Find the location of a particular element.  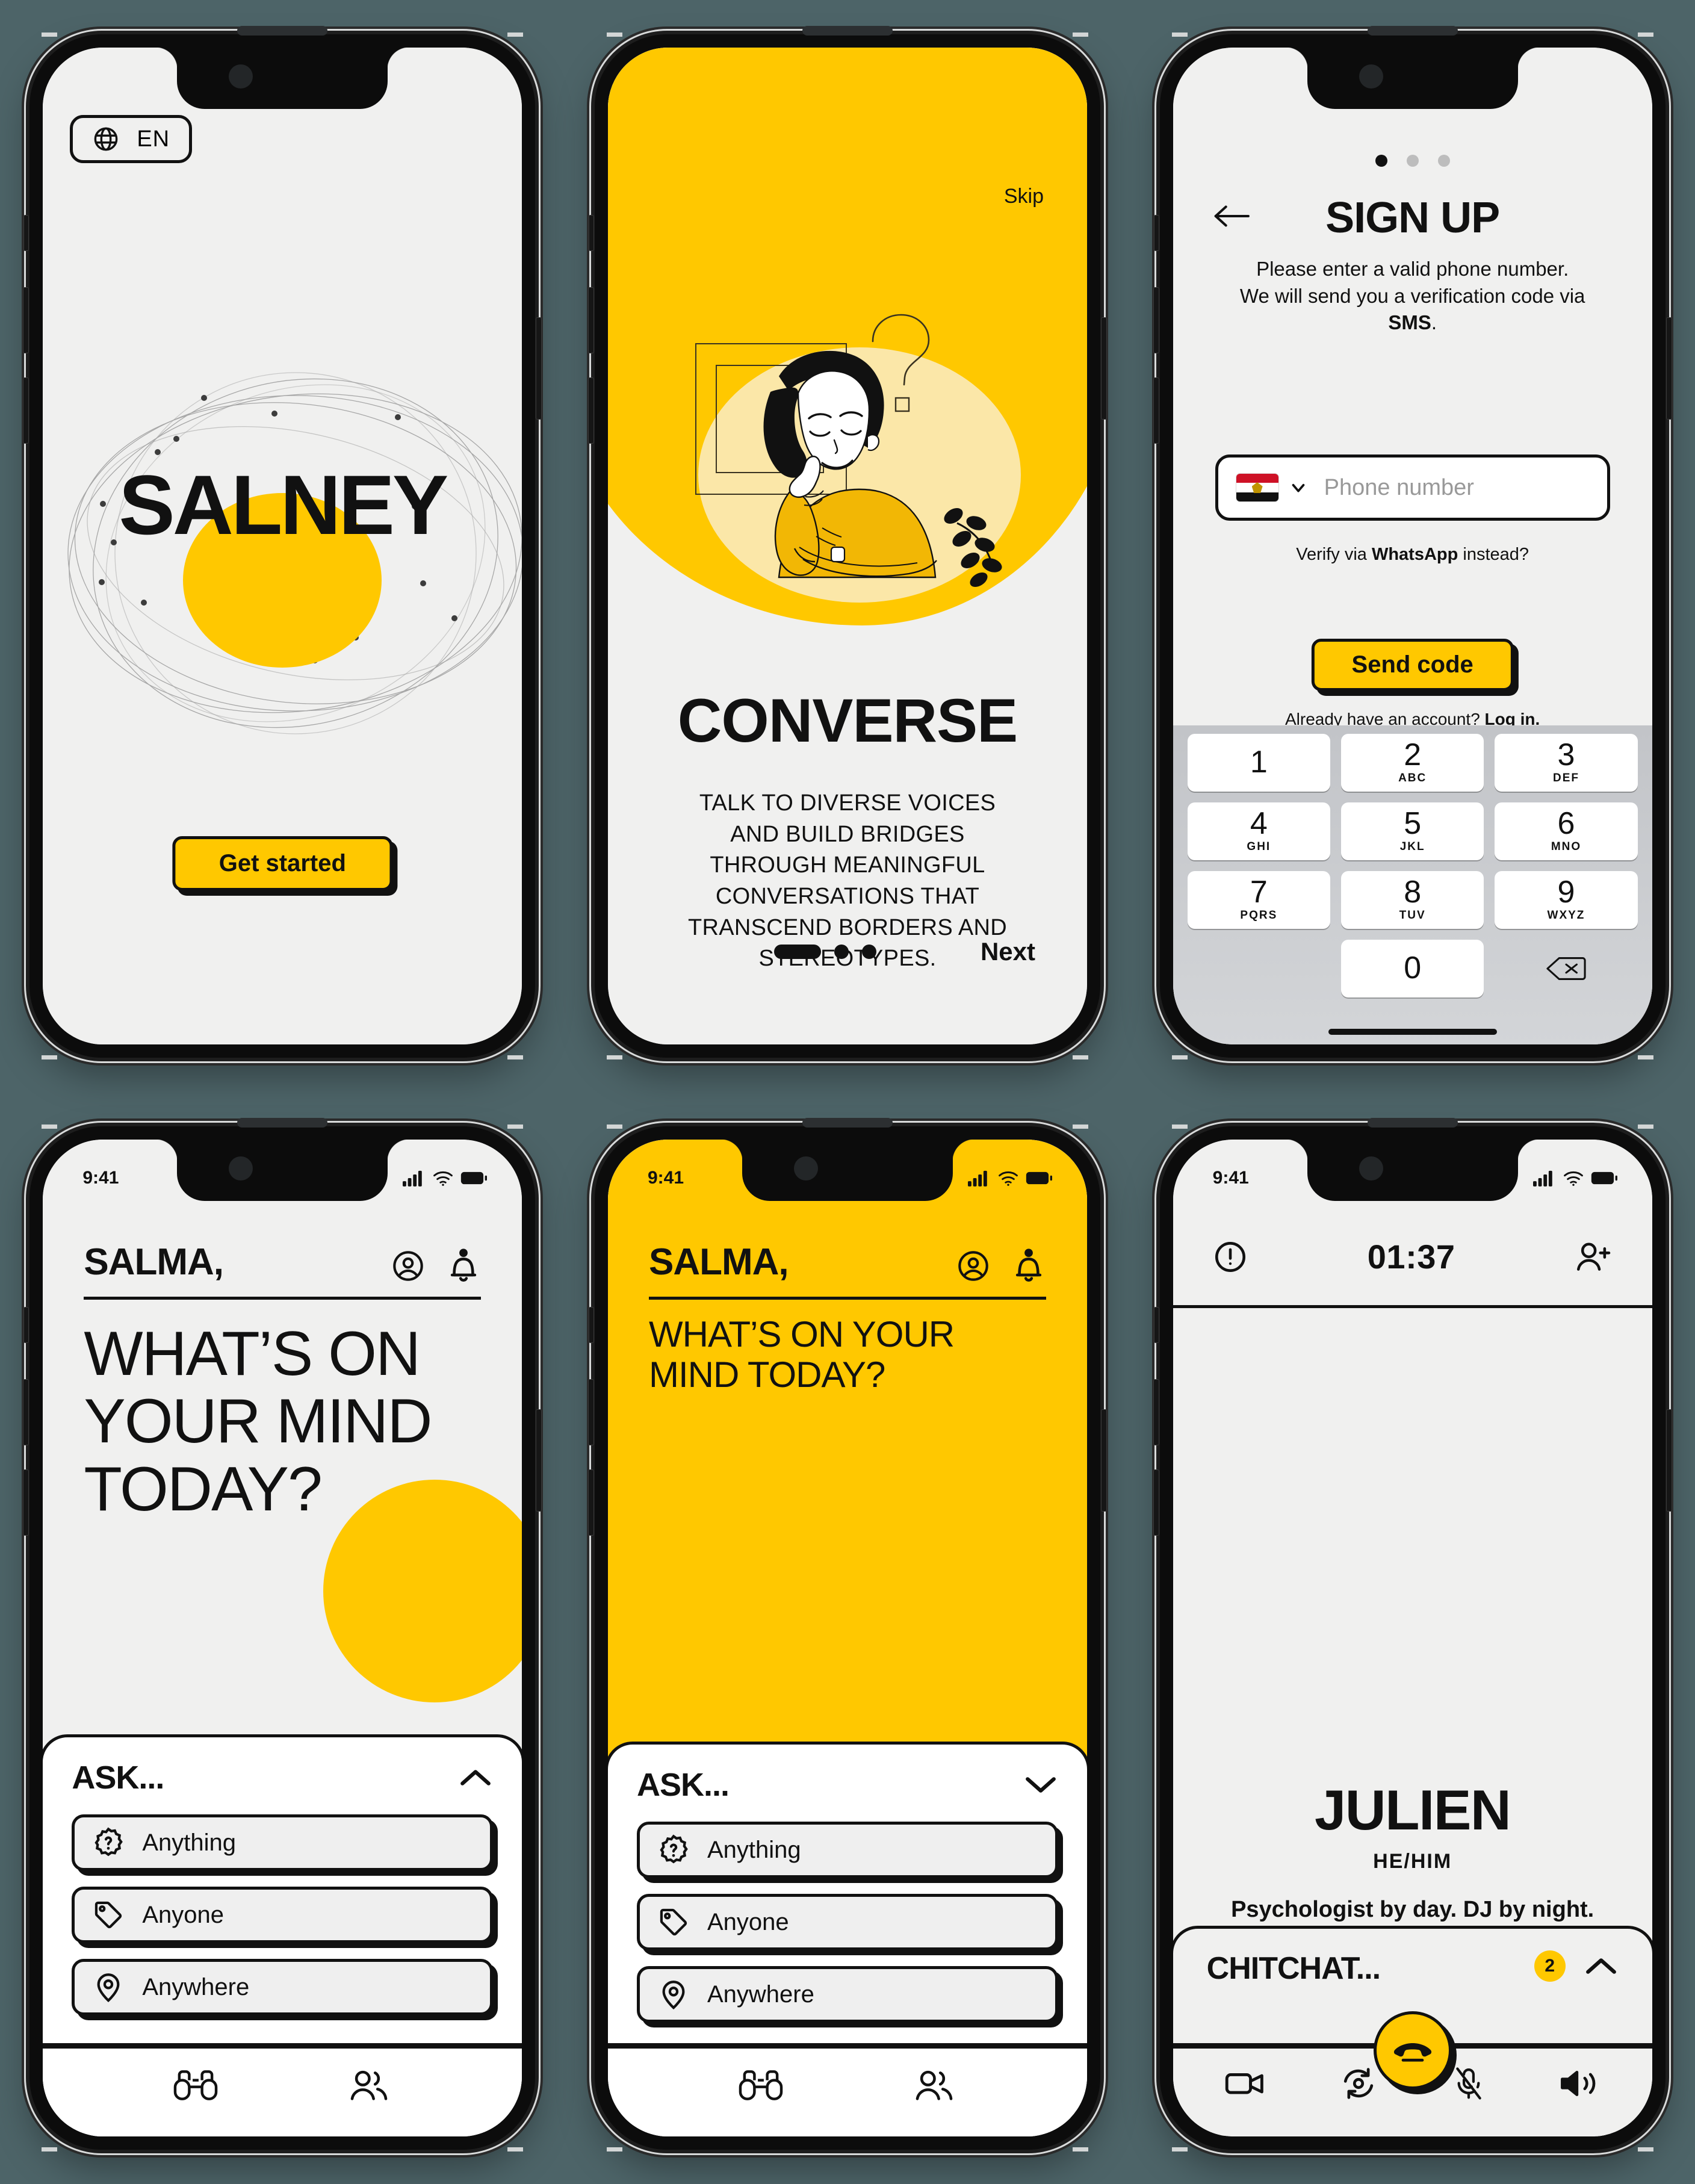

skip-button: Skip is located at coordinates (1024, 196).